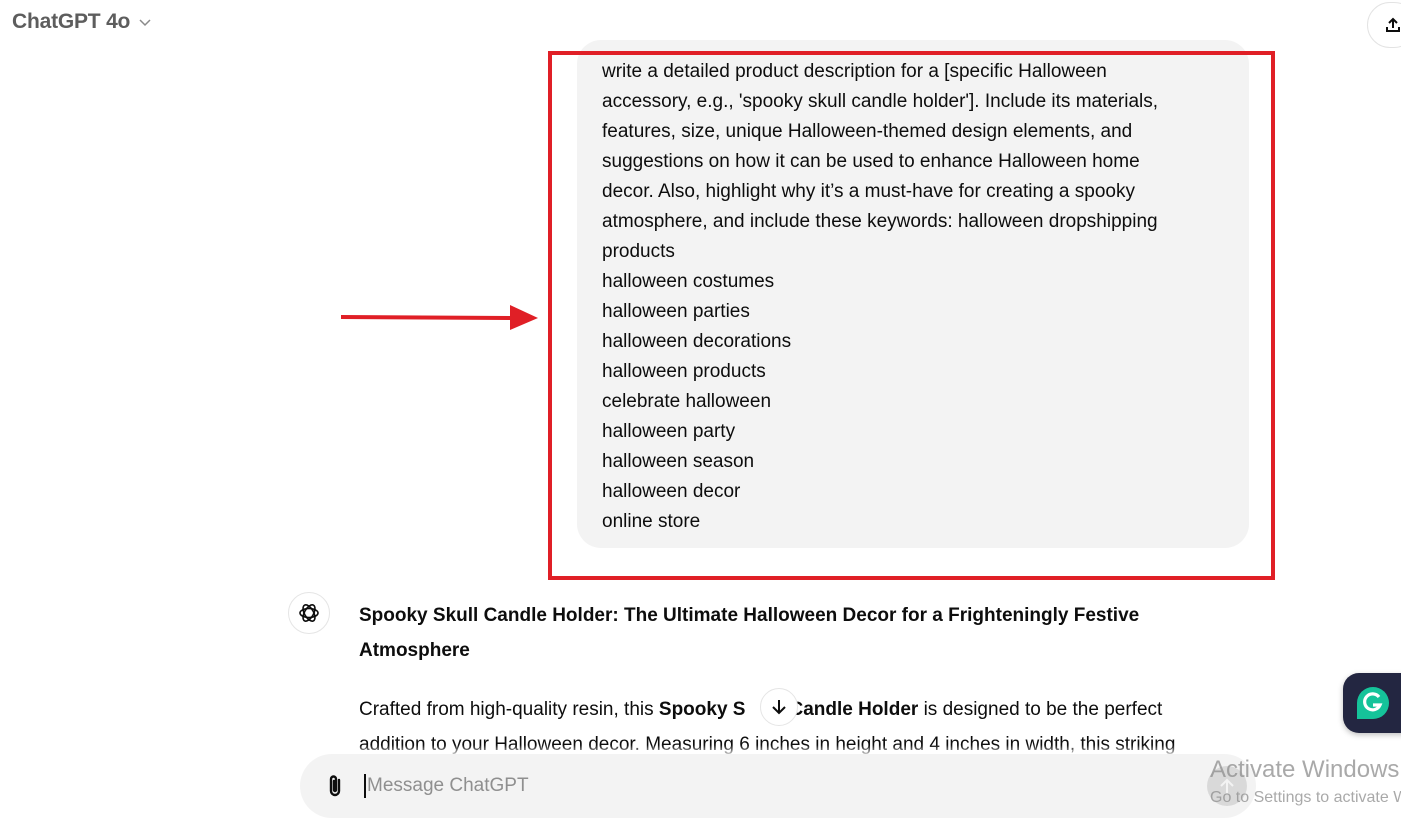  I want to click on message-composer, so click(778, 786).